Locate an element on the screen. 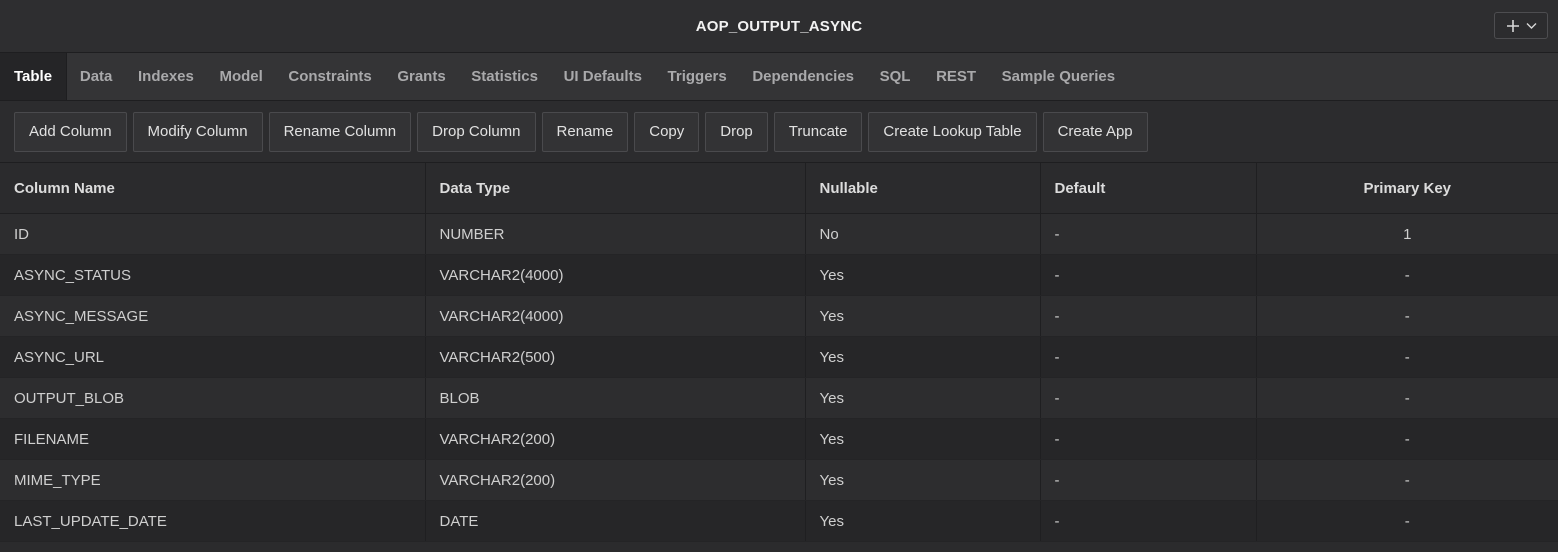  tab-ui-defaults: UI Defaults is located at coordinates (603, 76).